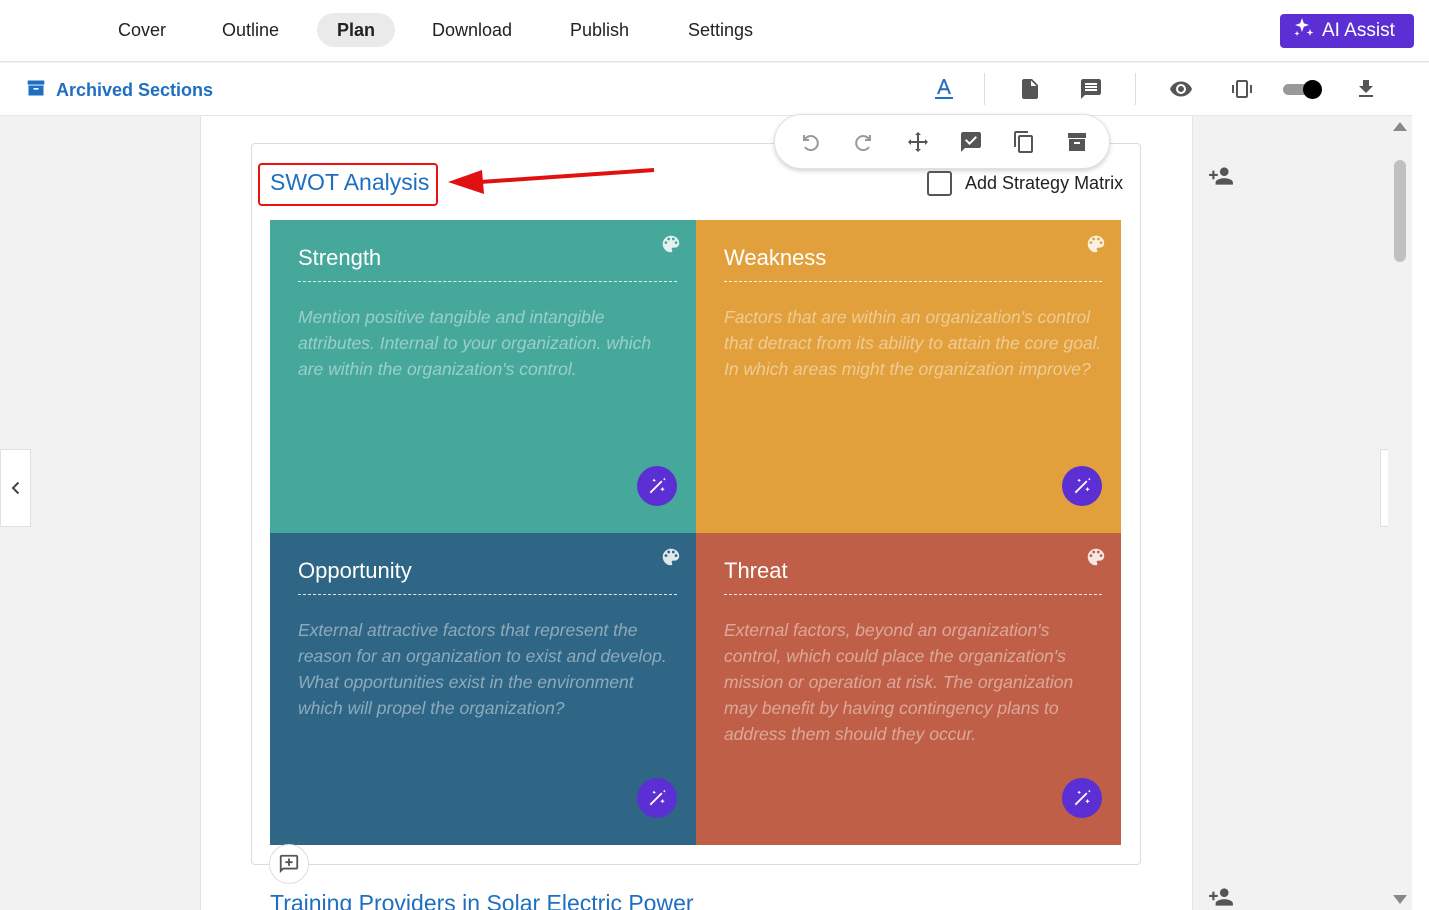  I want to click on undo-icon, so click(810, 142).